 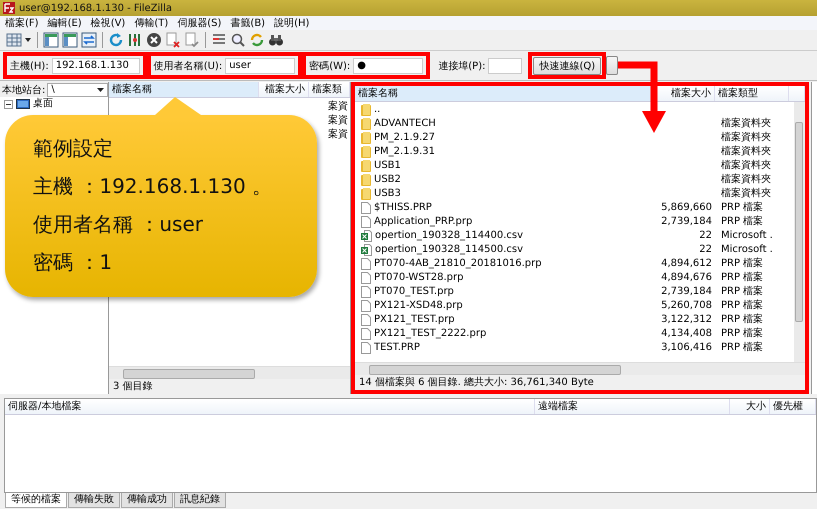 What do you see at coordinates (414, 292) in the screenshot?
I see `file-name: PT070_TEST.prp` at bounding box center [414, 292].